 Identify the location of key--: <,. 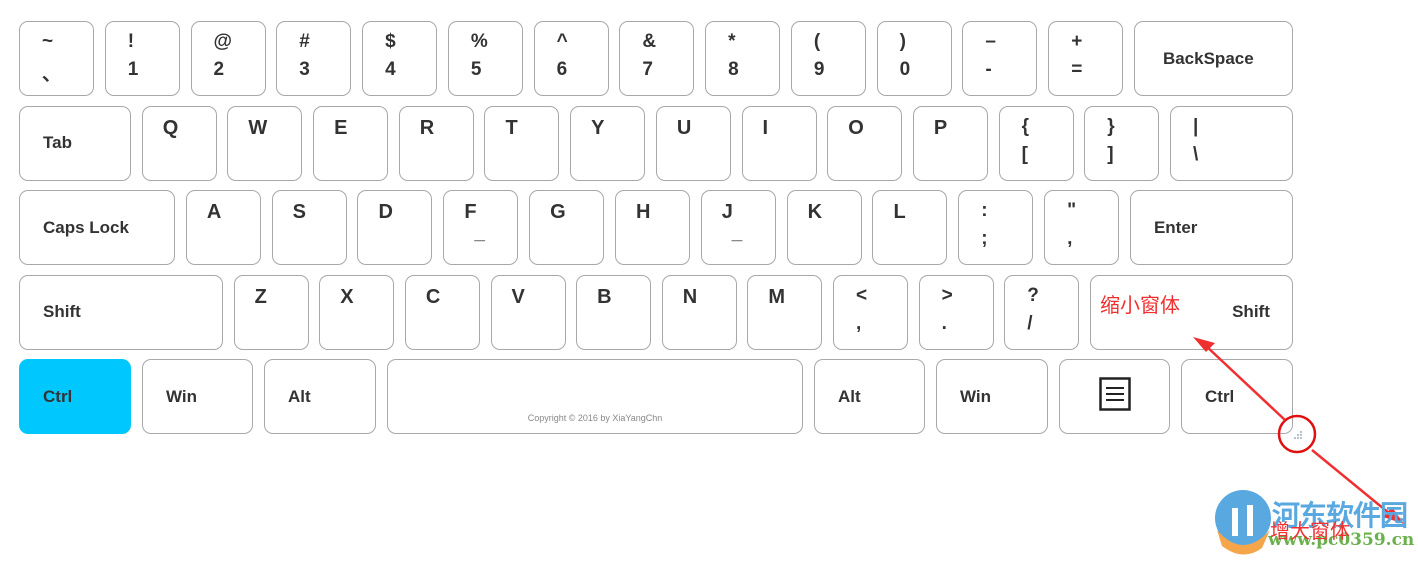
(870, 312).